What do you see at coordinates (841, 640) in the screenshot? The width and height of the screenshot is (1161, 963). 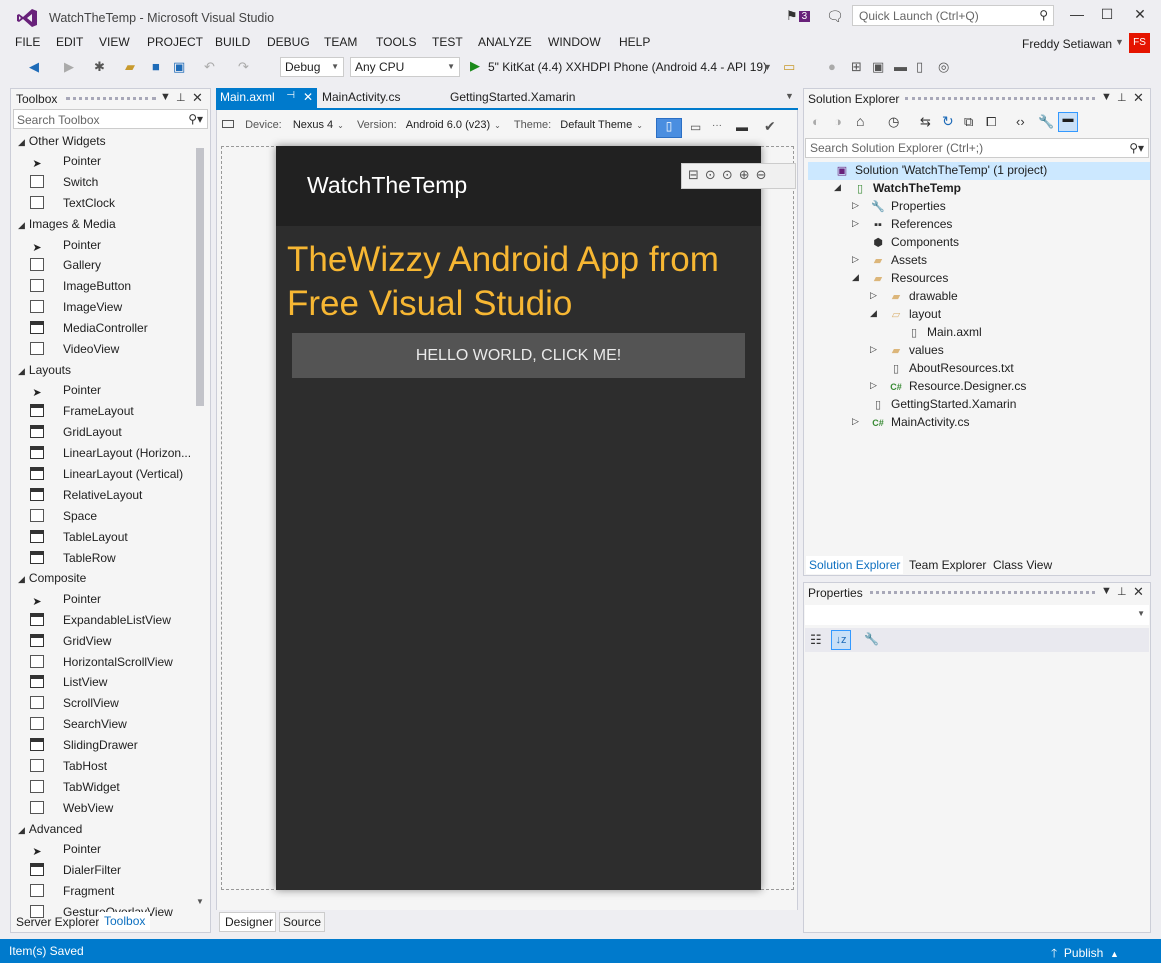 I see `alphabetical-icon: ↓z` at bounding box center [841, 640].